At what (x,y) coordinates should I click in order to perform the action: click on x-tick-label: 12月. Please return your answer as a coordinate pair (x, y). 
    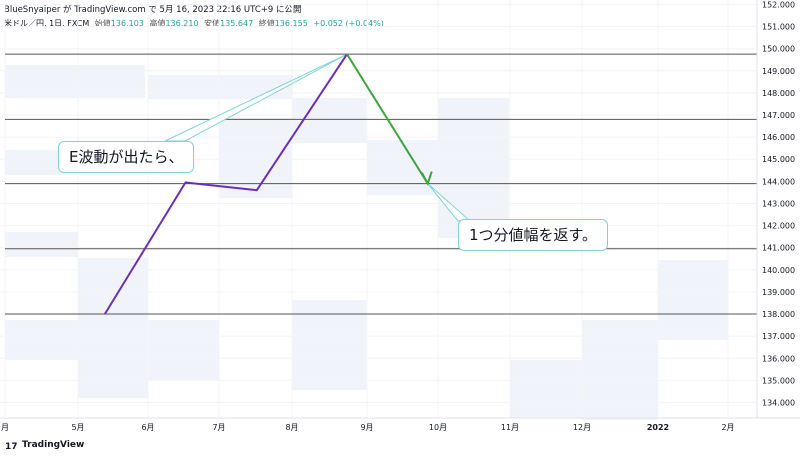
    Looking at the image, I should click on (582, 427).